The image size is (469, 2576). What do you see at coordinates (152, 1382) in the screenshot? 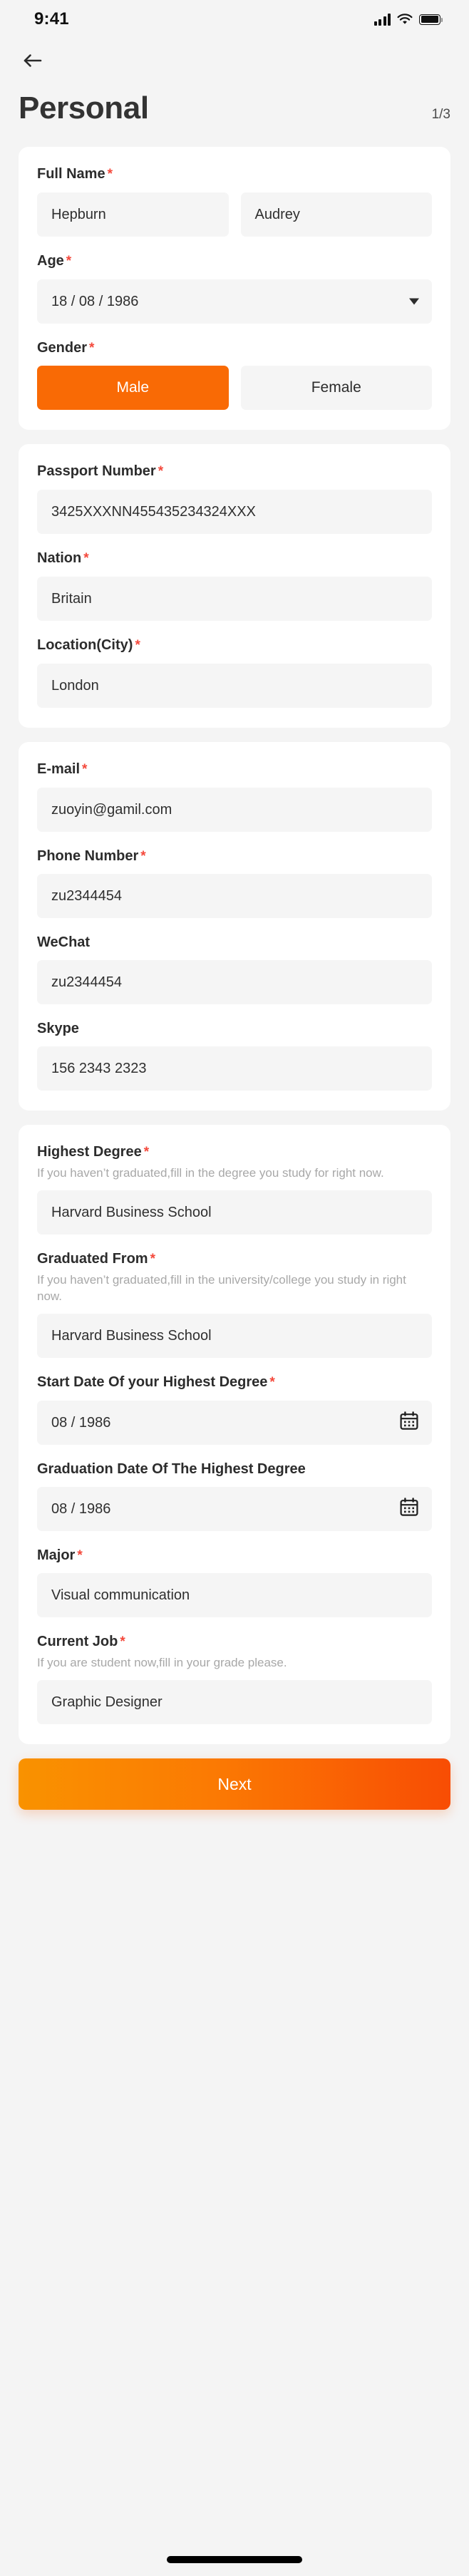
I see `label-text: Start Date Of your Highest Degree` at bounding box center [152, 1382].